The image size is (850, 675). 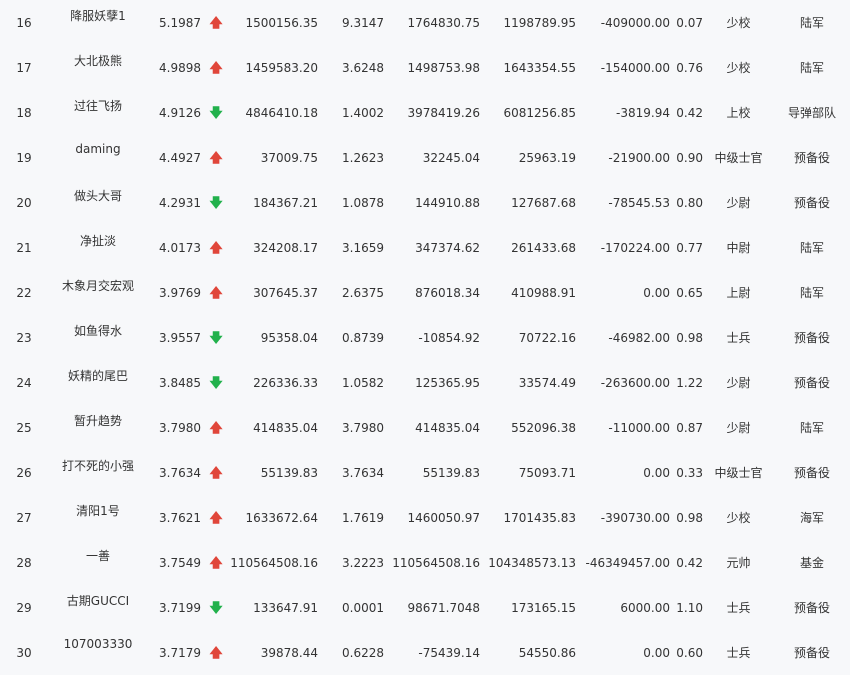 I want to click on name-cell: 107003330, so click(x=98, y=652).